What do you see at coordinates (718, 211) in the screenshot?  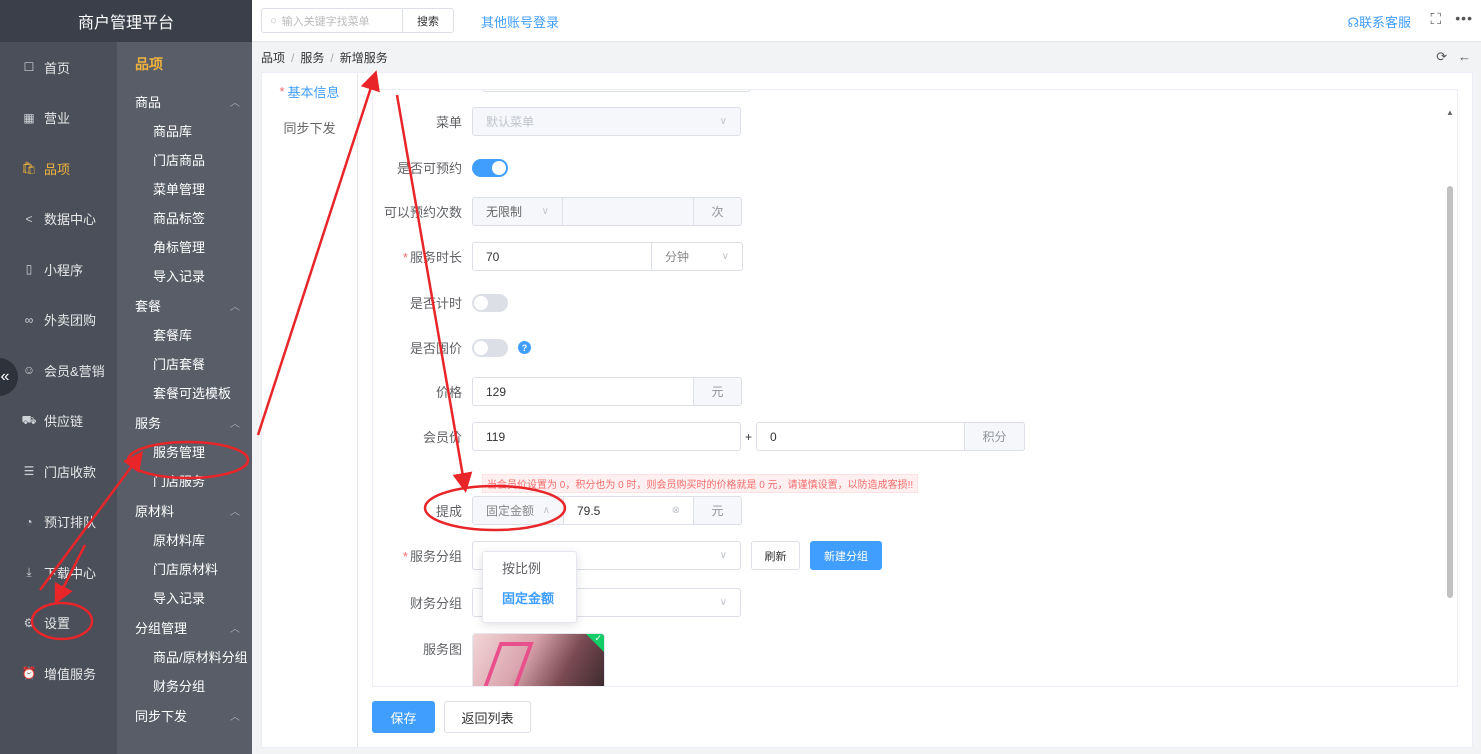 I see `book-times-unit: 次` at bounding box center [718, 211].